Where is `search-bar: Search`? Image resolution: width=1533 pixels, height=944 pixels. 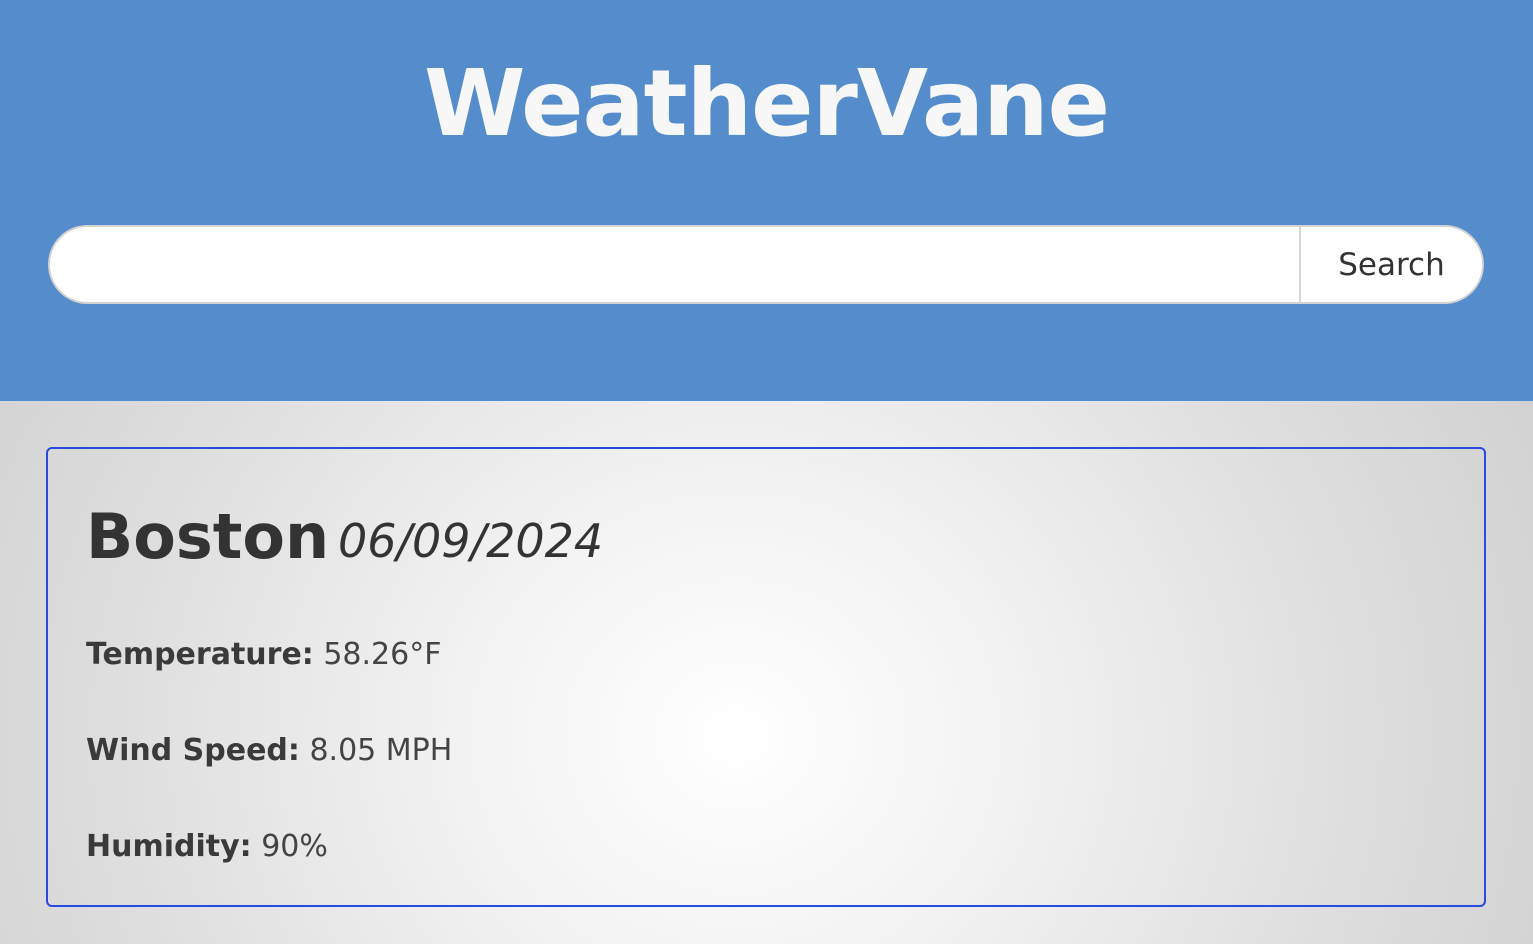
search-bar: Search is located at coordinates (766, 264).